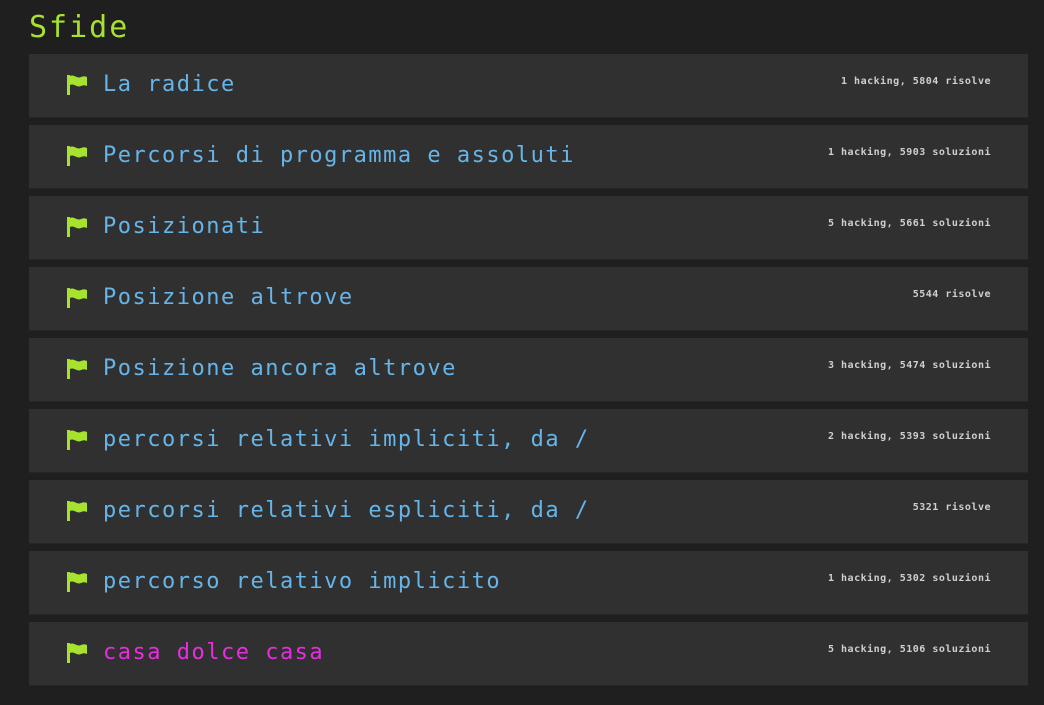 This screenshot has width=1044, height=705. What do you see at coordinates (909, 578) in the screenshot?
I see `challenge-stats: 1 hacking, 5302 soluzioni` at bounding box center [909, 578].